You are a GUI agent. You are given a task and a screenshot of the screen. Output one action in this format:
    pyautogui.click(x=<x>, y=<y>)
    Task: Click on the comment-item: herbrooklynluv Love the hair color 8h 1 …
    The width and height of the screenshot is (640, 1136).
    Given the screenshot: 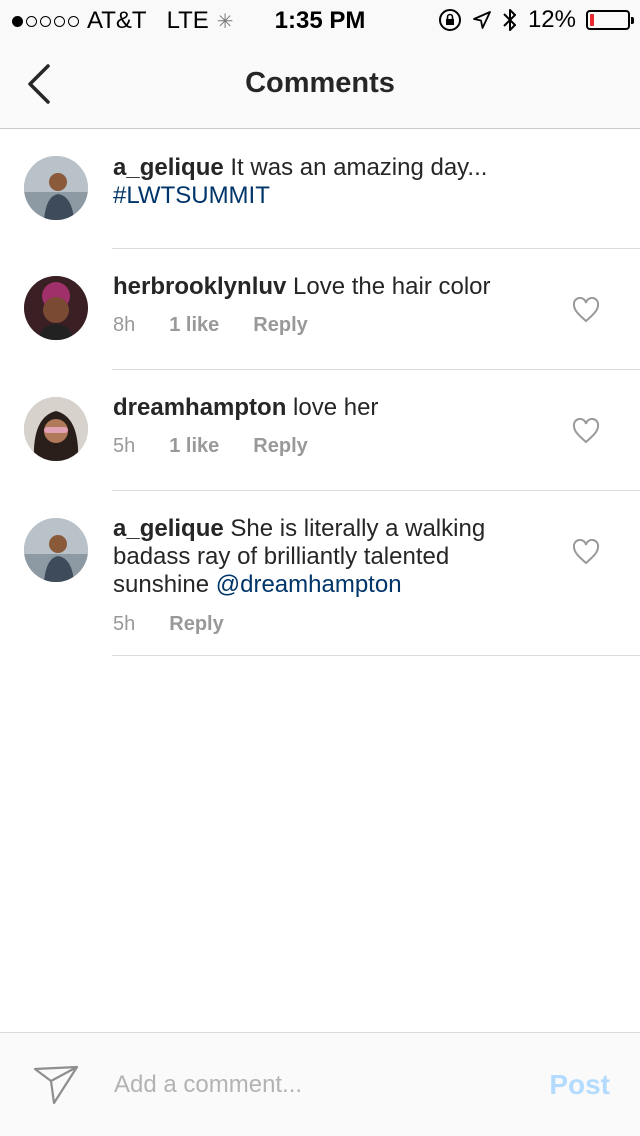 What is the action you would take?
    pyautogui.click(x=320, y=309)
    